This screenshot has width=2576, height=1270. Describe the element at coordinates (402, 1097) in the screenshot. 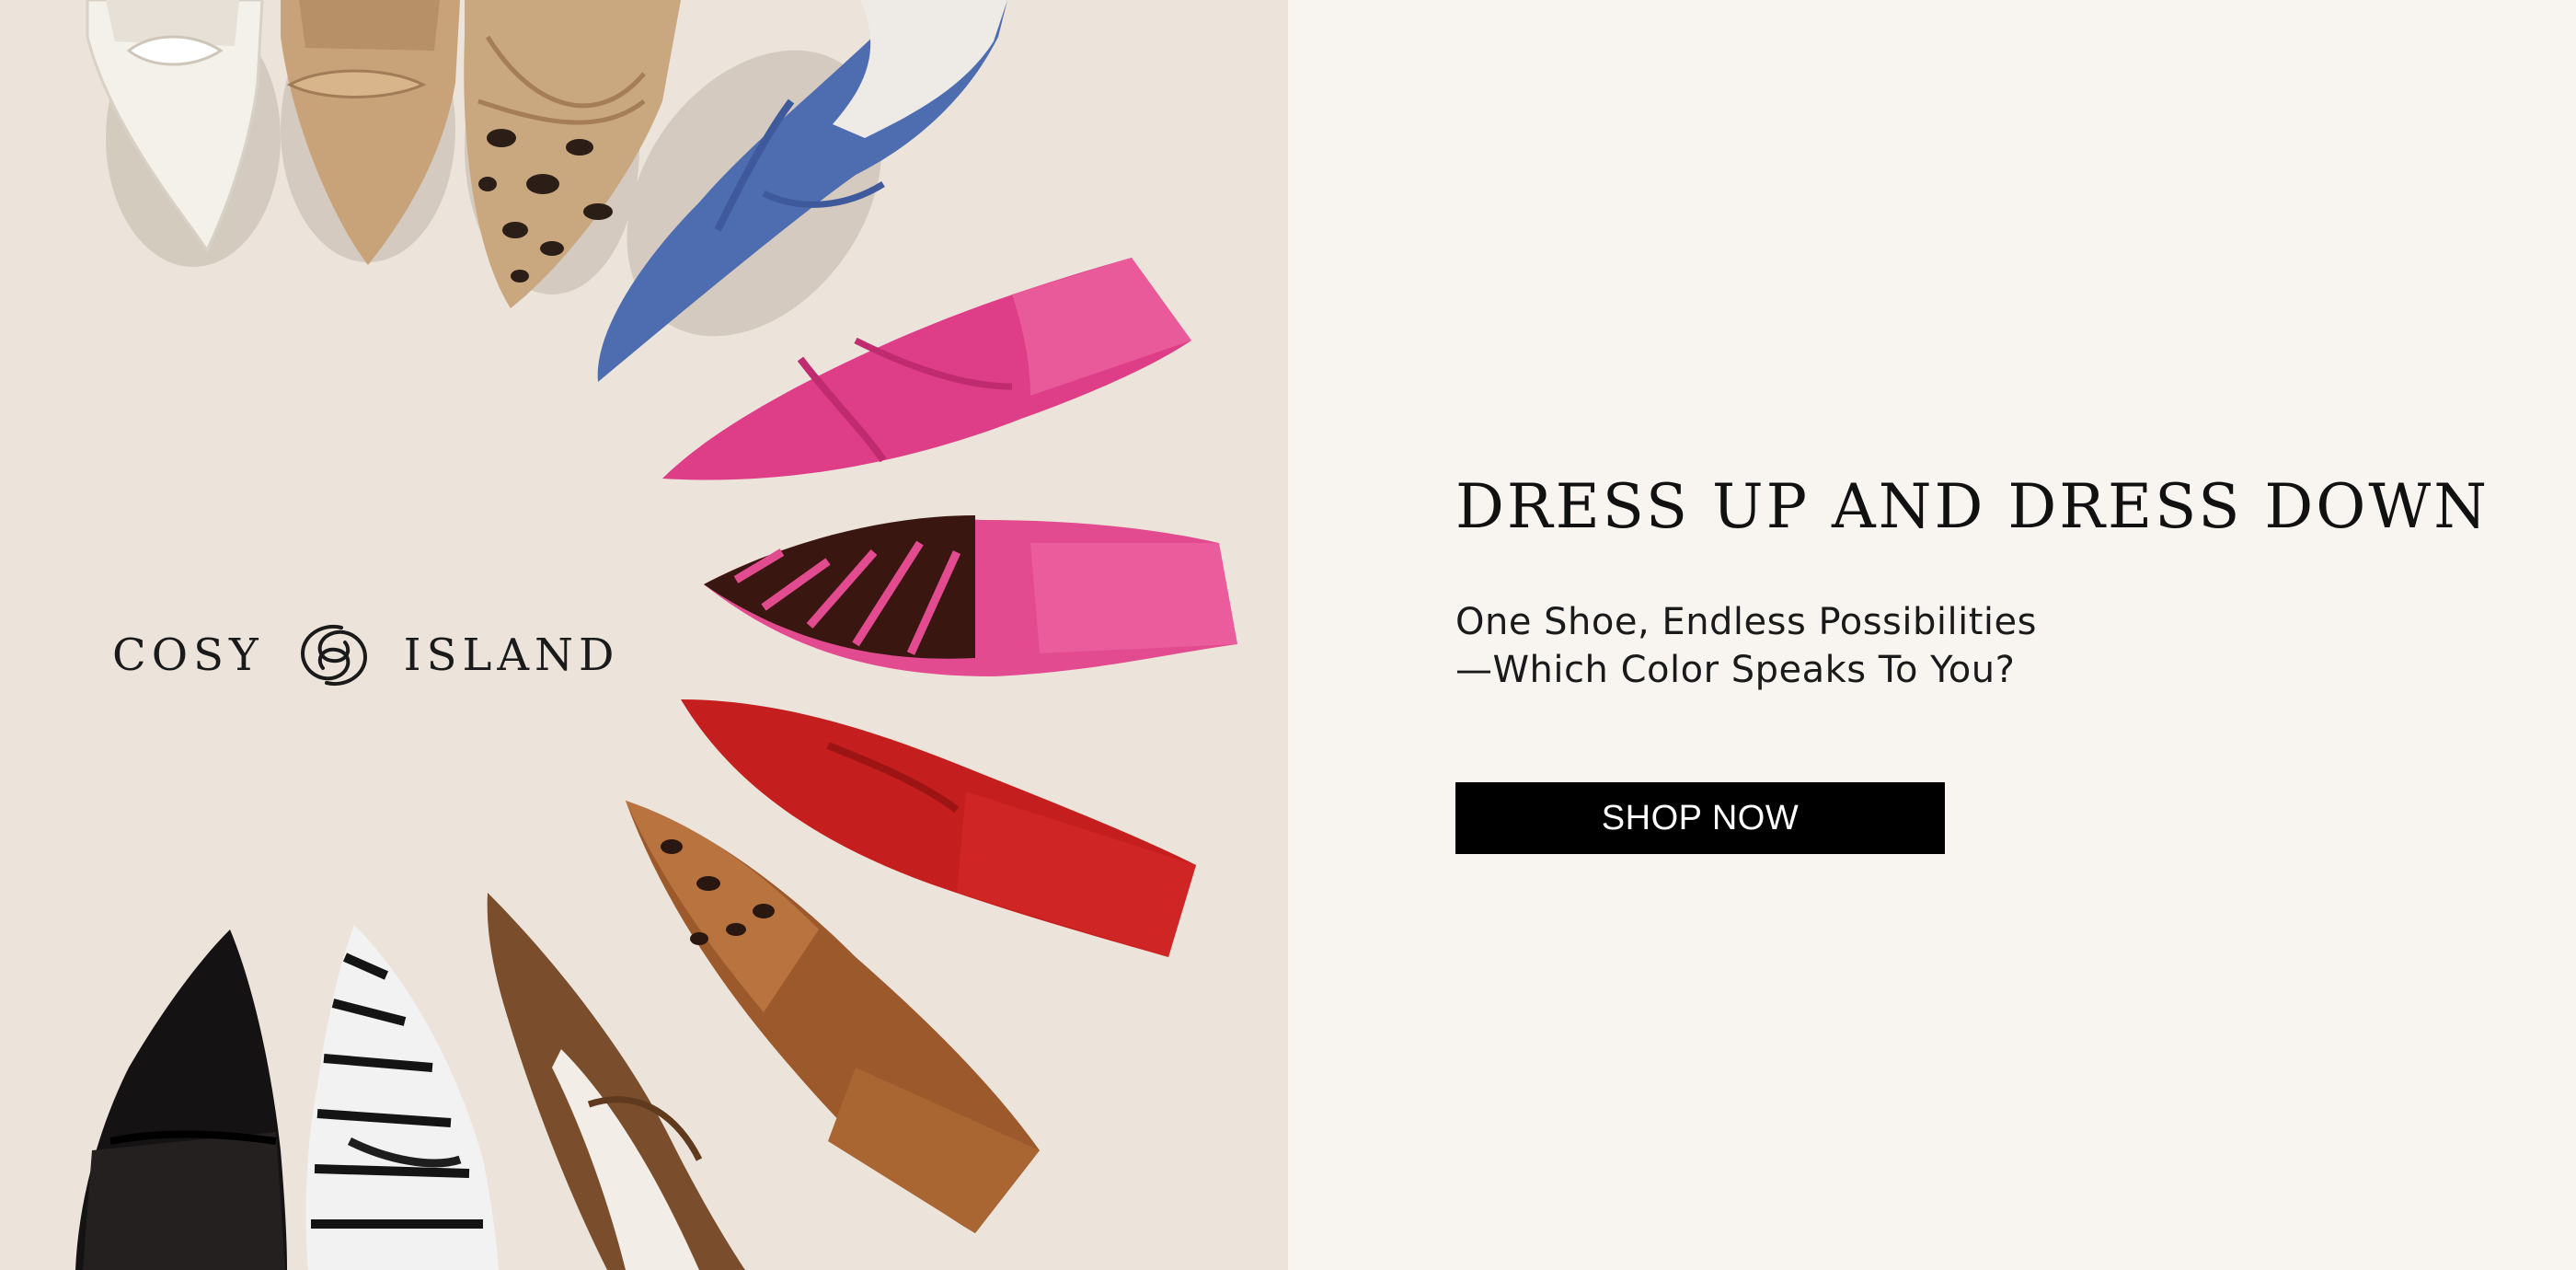

I see `zebra-shoe` at that location.